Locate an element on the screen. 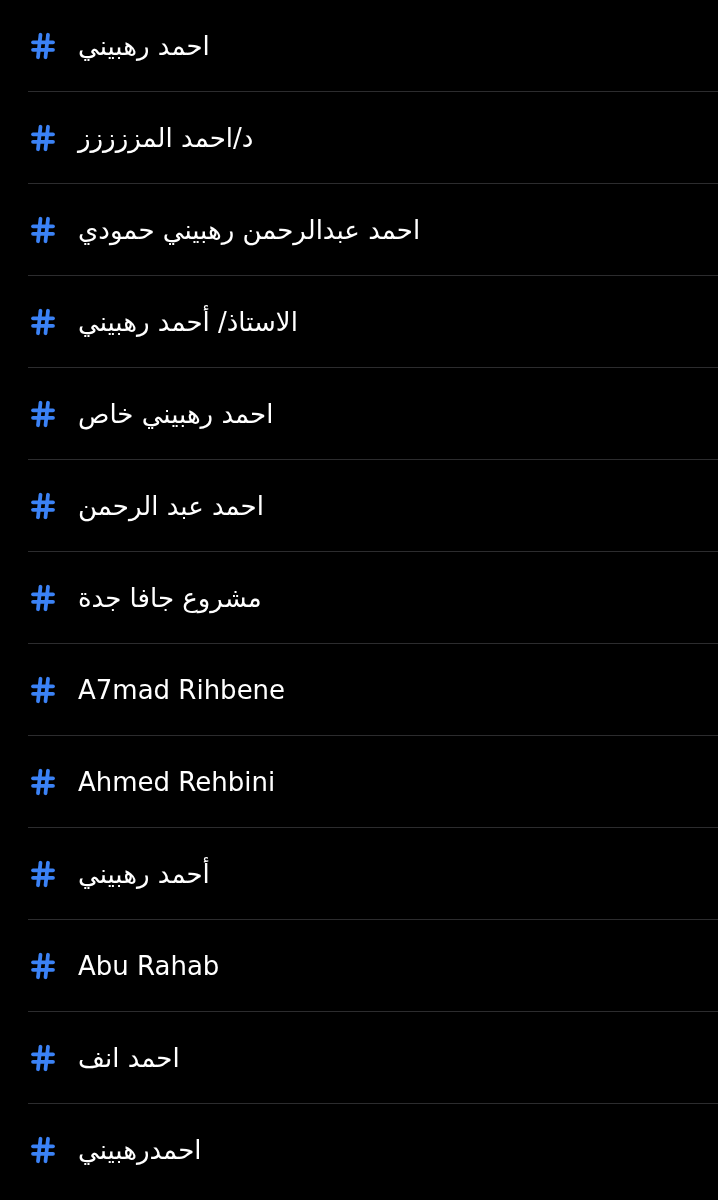 Image resolution: width=718 pixels, height=1200 pixels. hashtag-label: مشروع جافا جدة is located at coordinates (170, 597).